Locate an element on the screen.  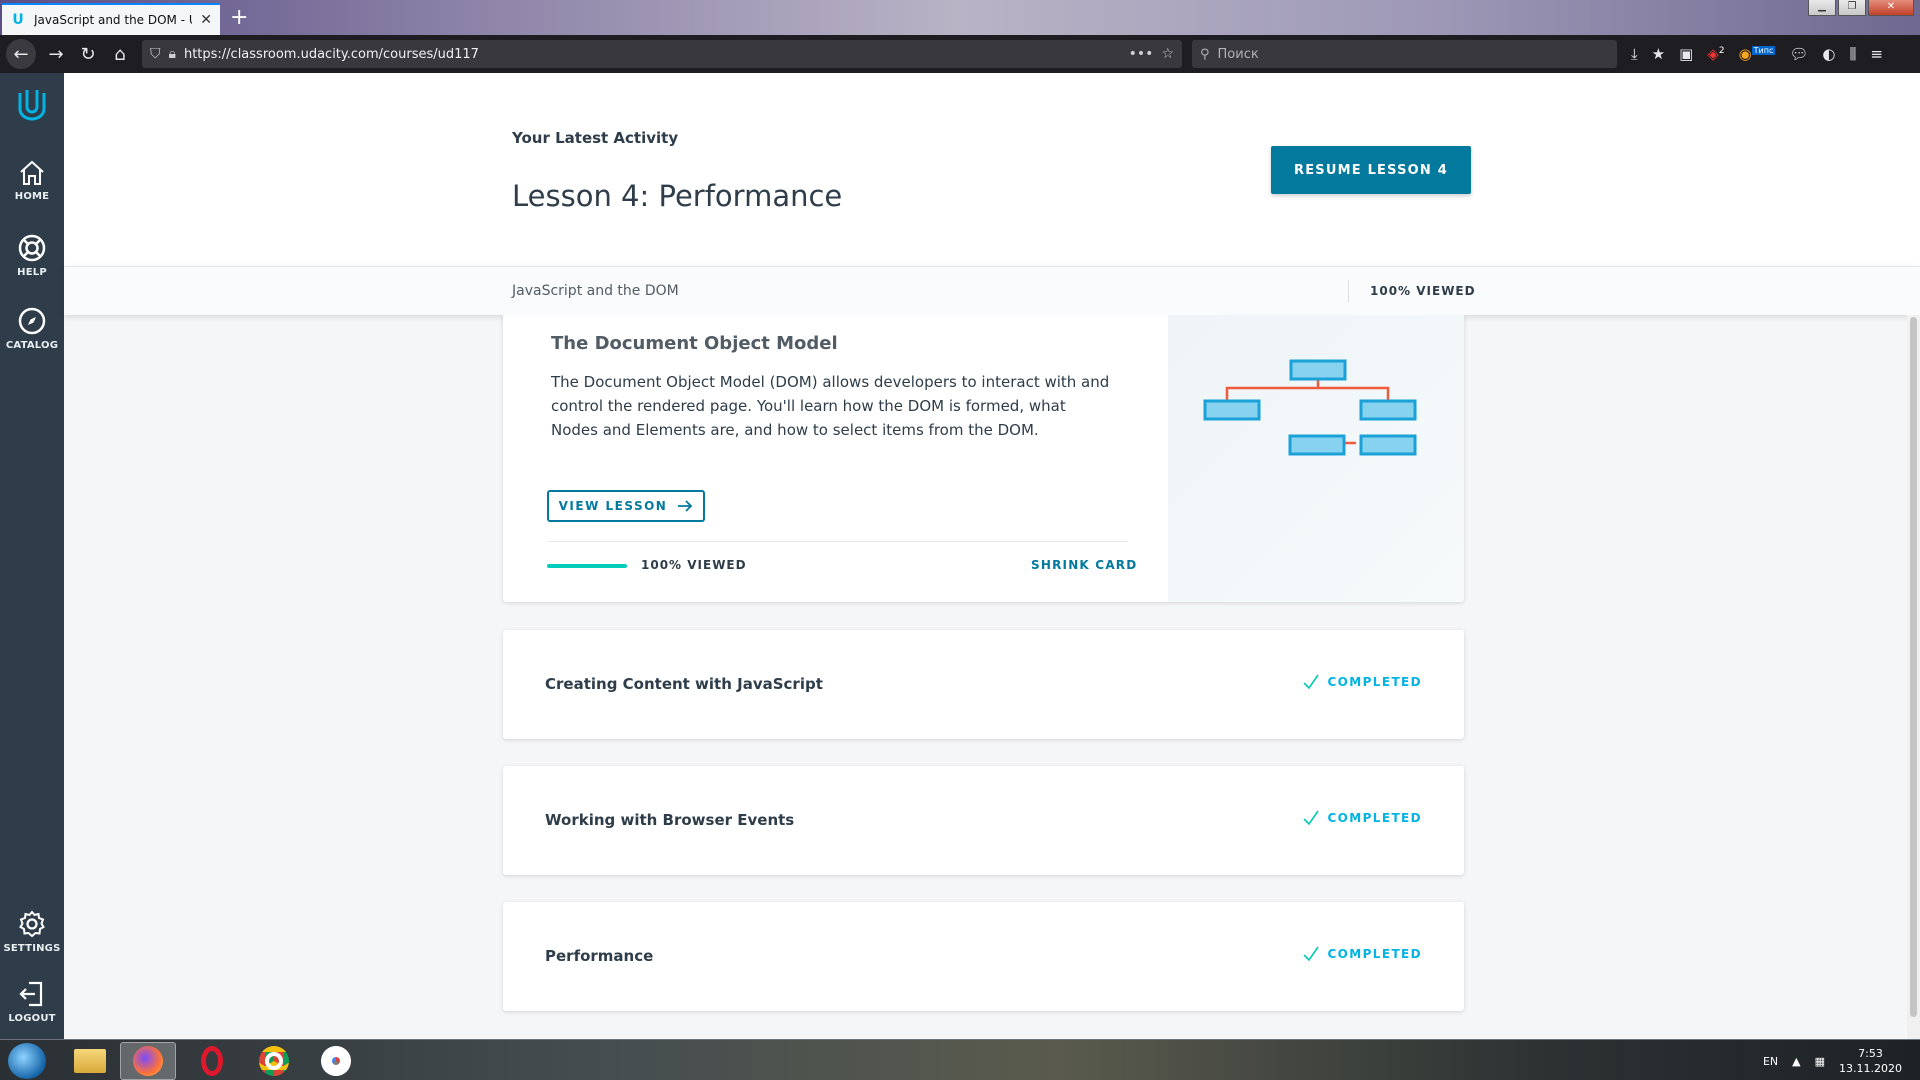
lesson-status: COMPLETED is located at coordinates (1362, 682).